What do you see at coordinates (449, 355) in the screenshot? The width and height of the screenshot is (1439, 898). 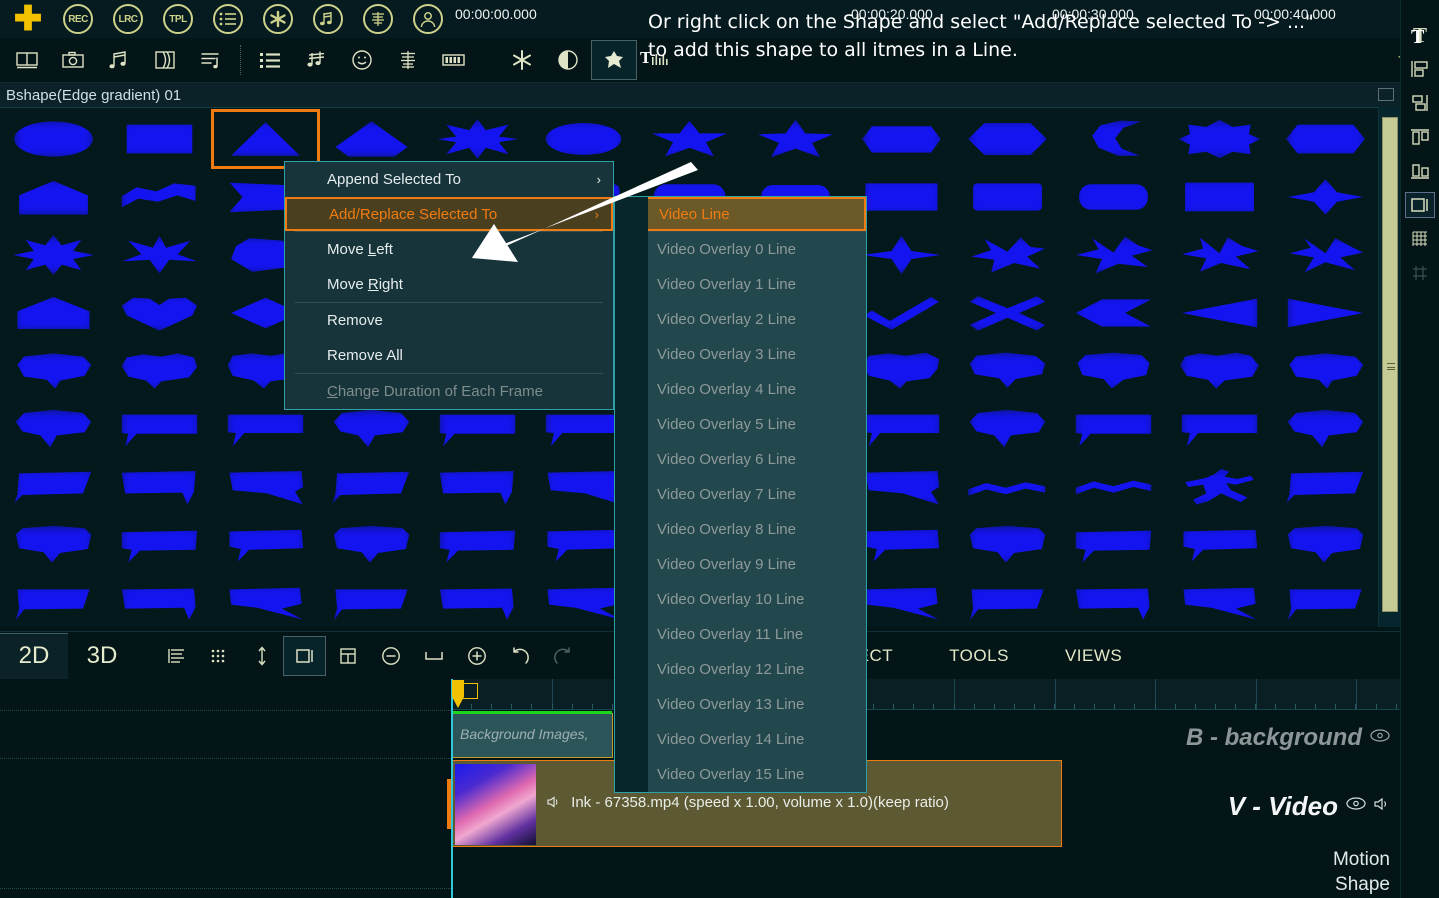 I see `menu-item-remove-all: Remove All` at bounding box center [449, 355].